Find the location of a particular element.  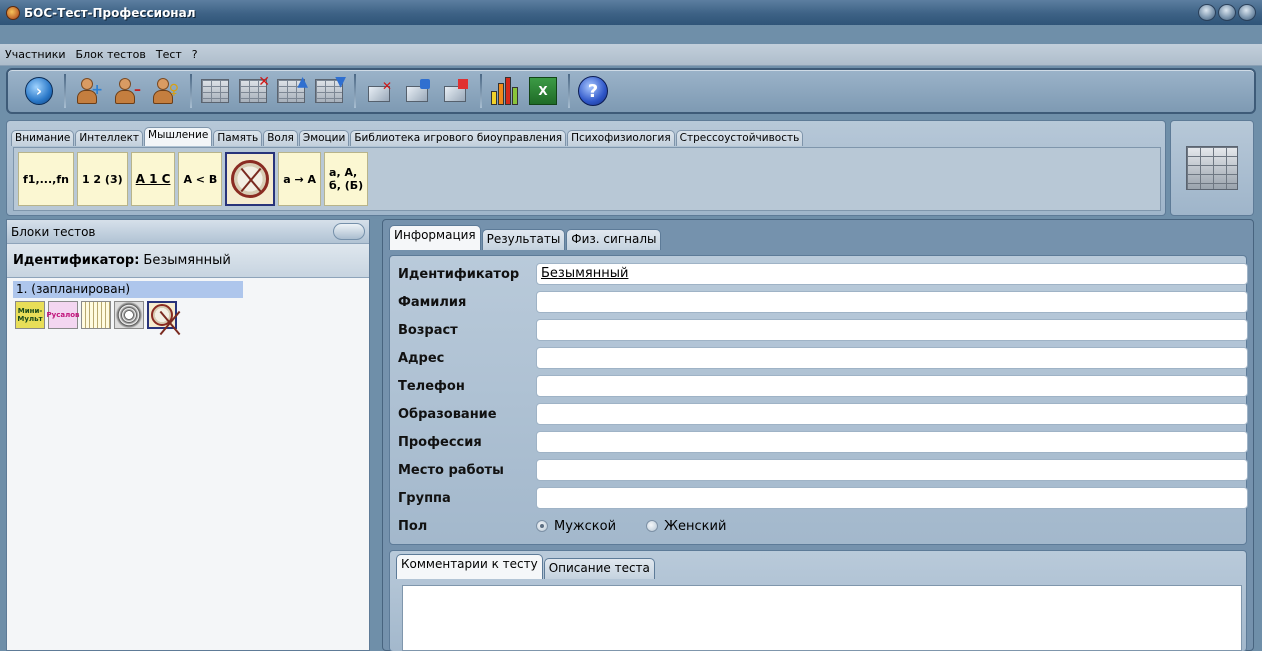

tab-stress-resistance: Стрессоустойчивость is located at coordinates (739, 138).